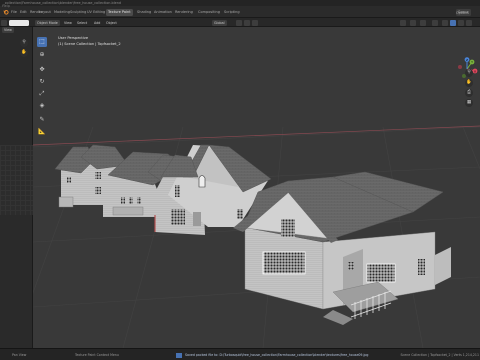  I want to click on menu-view: View, so click(68, 23).